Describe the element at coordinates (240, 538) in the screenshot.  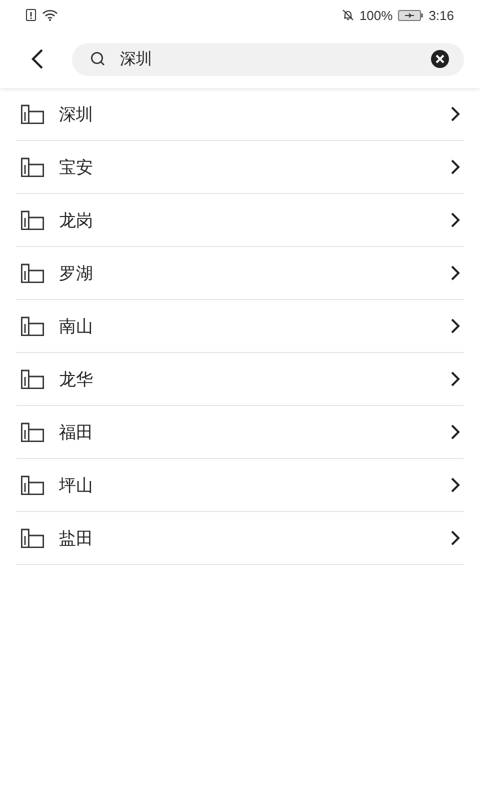
I see `district-item: 盐田` at that location.